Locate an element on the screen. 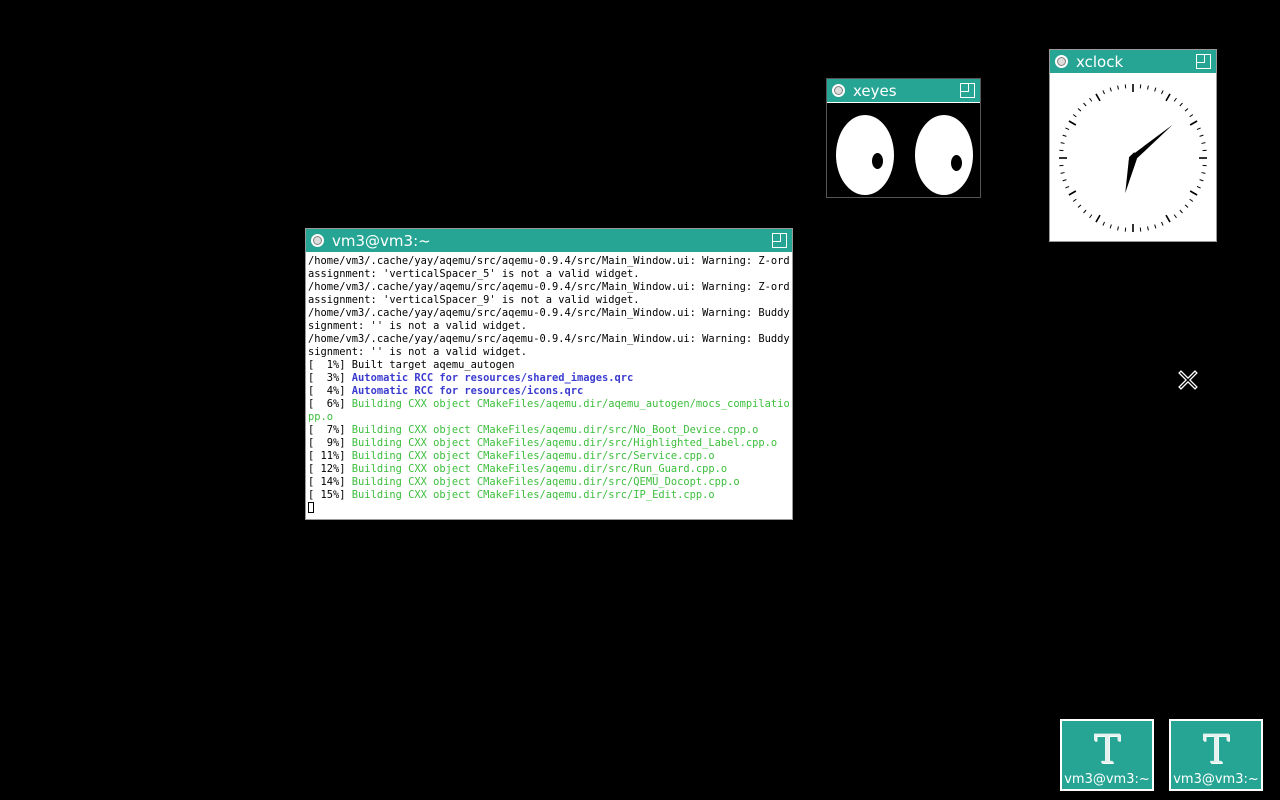  terminal-line: [ 1%] Built target aqemu_autogen is located at coordinates (549, 365).